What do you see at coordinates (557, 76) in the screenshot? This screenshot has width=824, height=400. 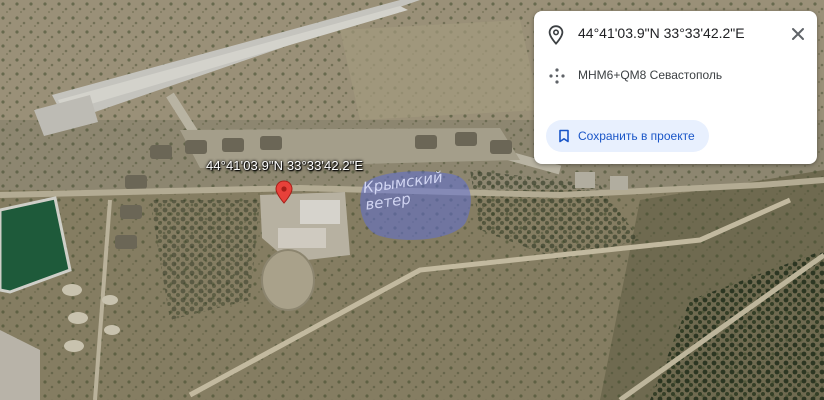 I see `plus-code-icon` at bounding box center [557, 76].